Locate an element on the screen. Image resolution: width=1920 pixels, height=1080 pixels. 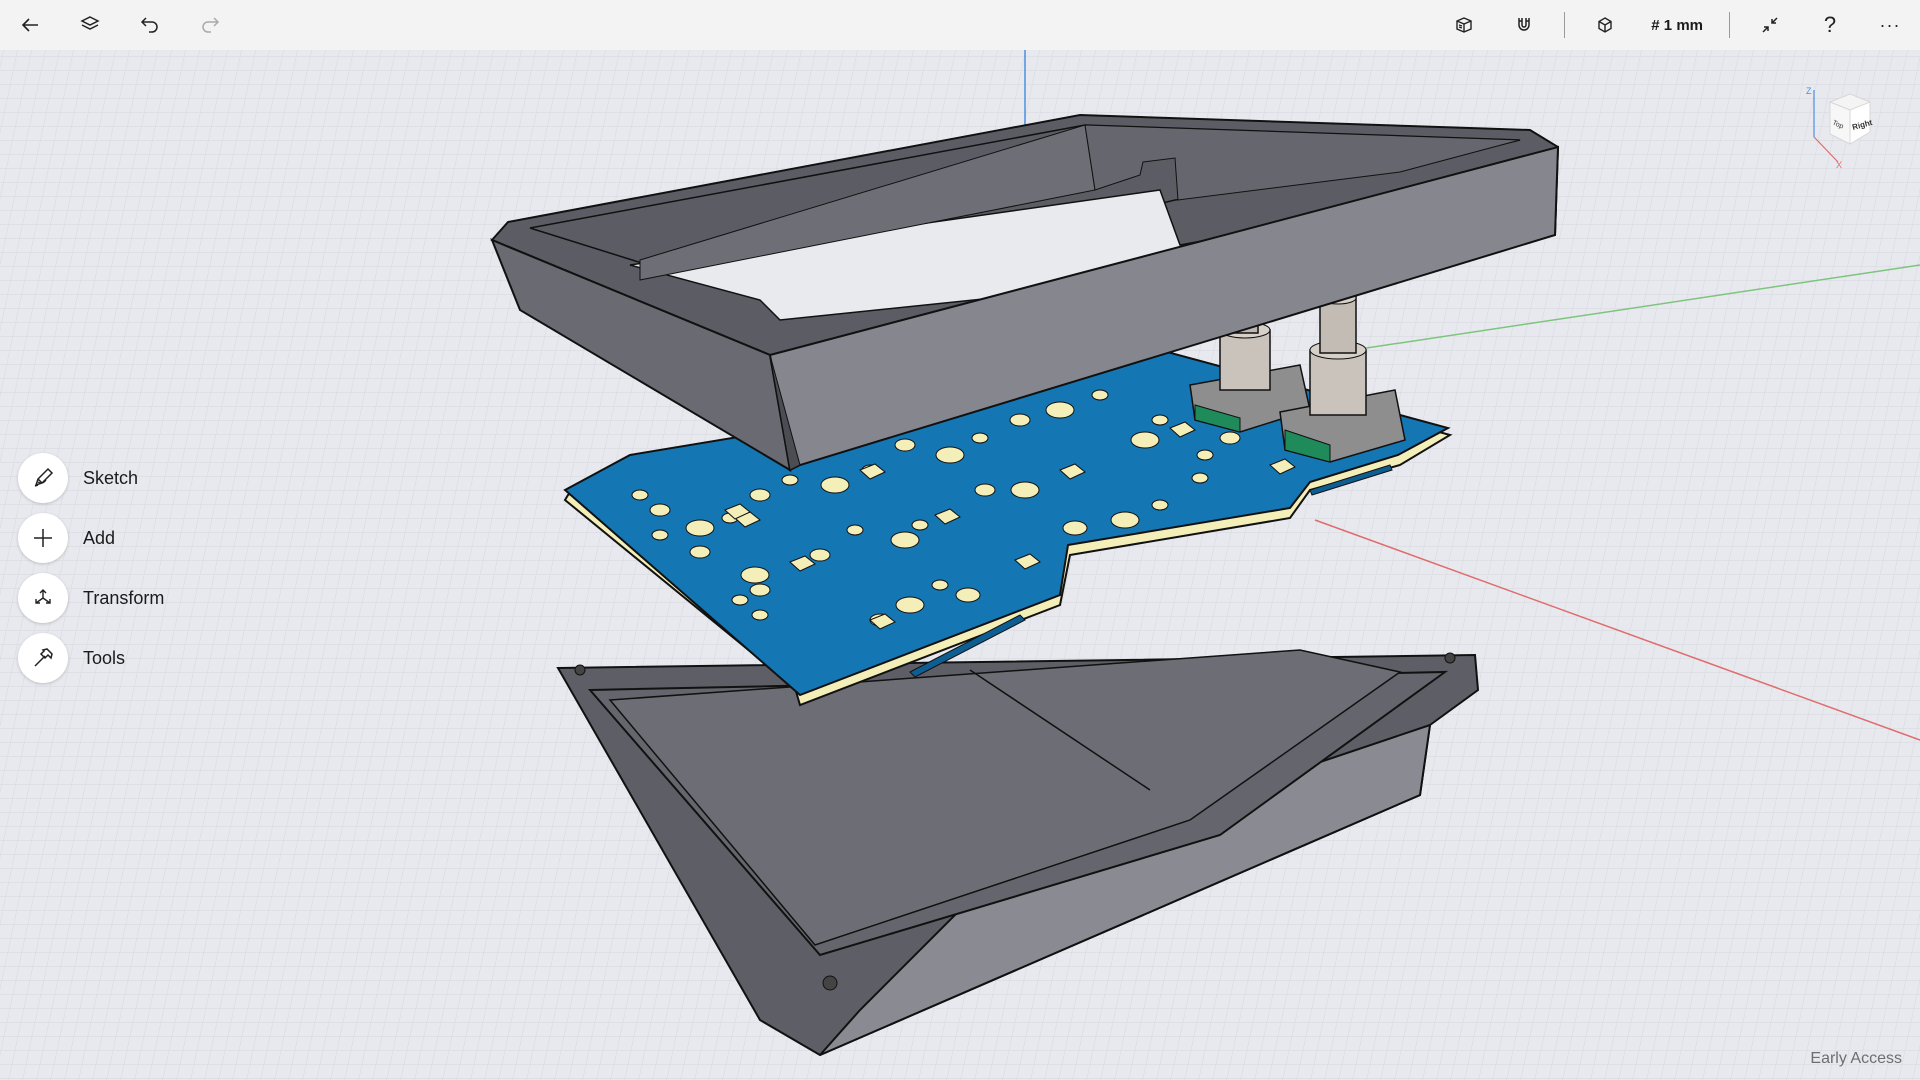
redo-icon is located at coordinates (211, 25).